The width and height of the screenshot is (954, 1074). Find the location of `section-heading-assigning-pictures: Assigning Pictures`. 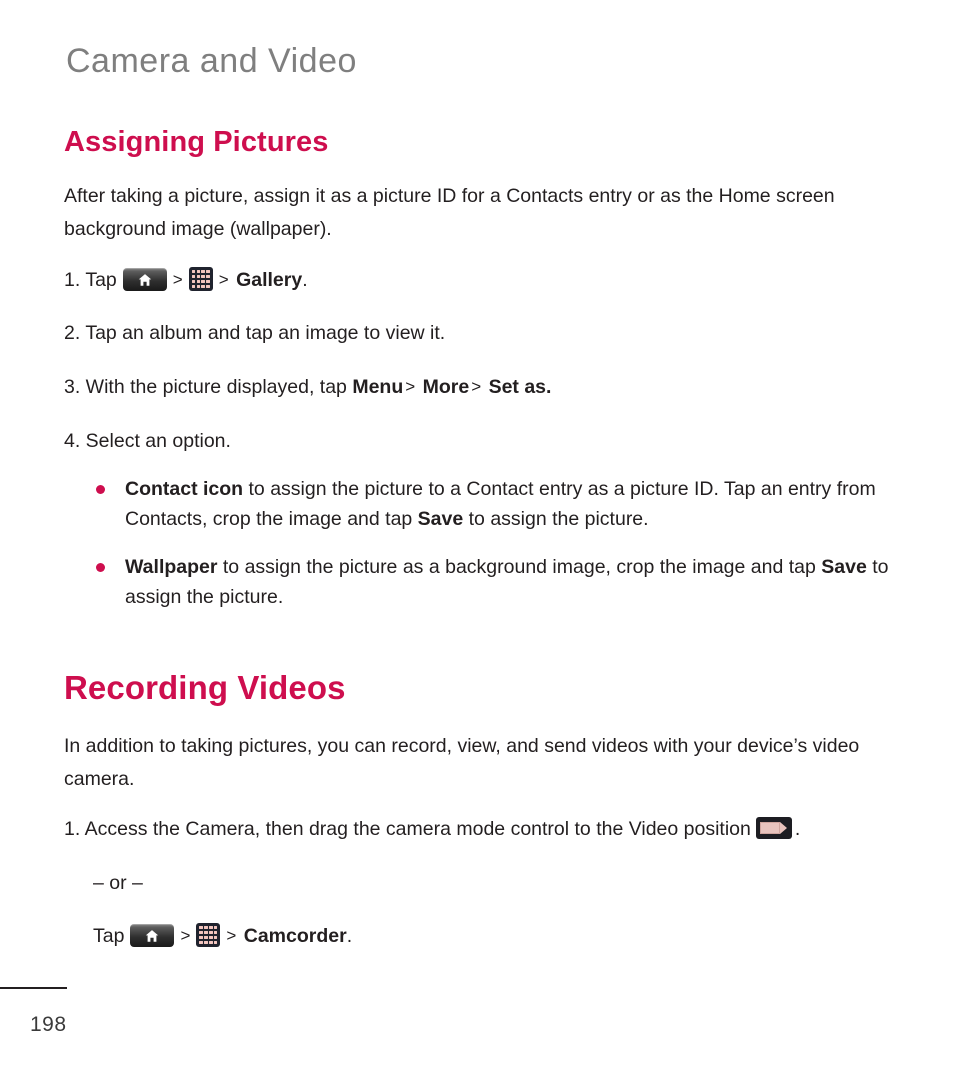

section-heading-assigning-pictures: Assigning Pictures is located at coordinates (196, 142).